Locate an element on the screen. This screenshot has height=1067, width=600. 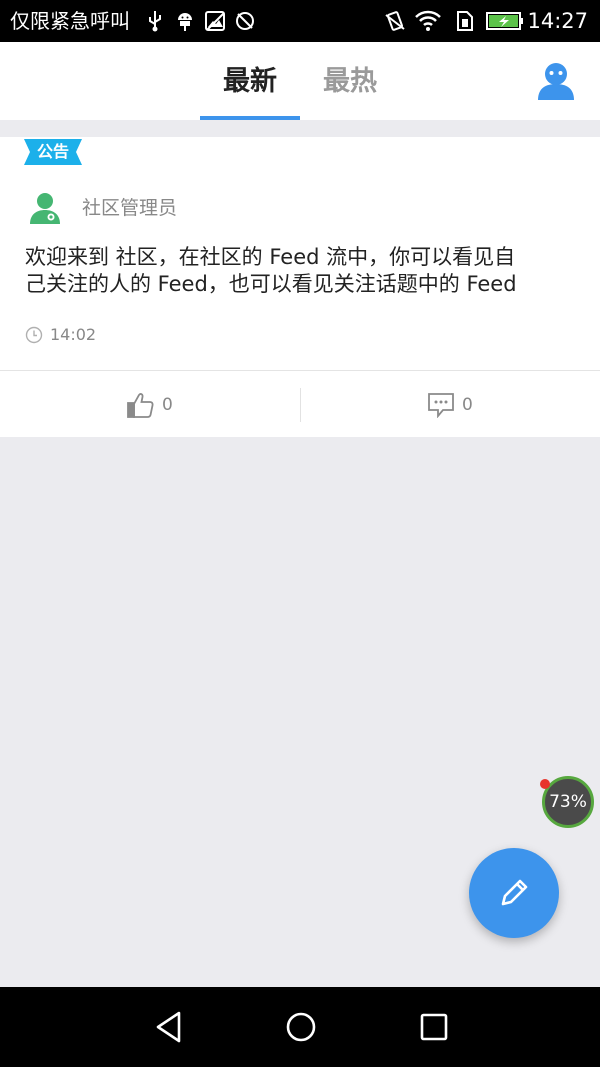
android-debug-icon is located at coordinates (185, 21).